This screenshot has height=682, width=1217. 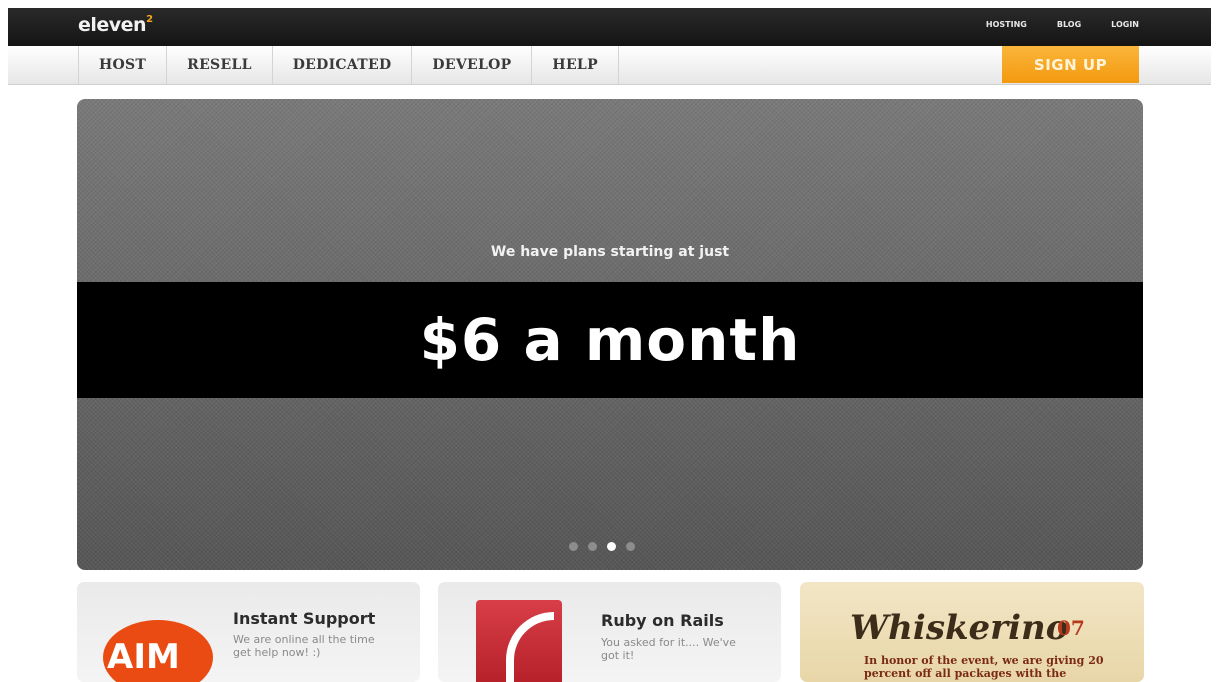 I want to click on card-title: Instant Support, so click(x=304, y=618).